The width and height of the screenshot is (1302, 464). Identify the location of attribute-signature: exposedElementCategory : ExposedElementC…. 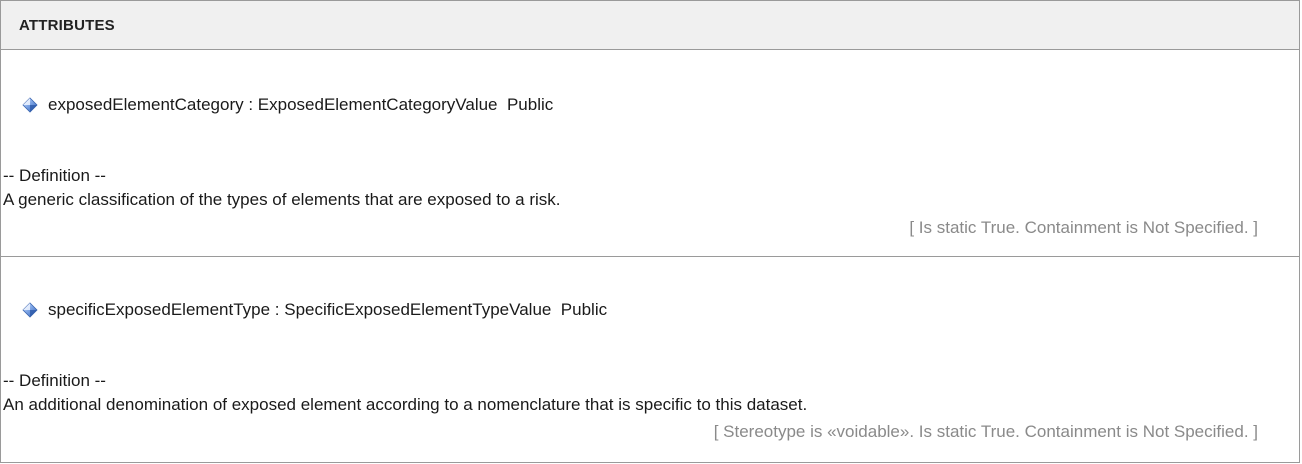
(301, 104).